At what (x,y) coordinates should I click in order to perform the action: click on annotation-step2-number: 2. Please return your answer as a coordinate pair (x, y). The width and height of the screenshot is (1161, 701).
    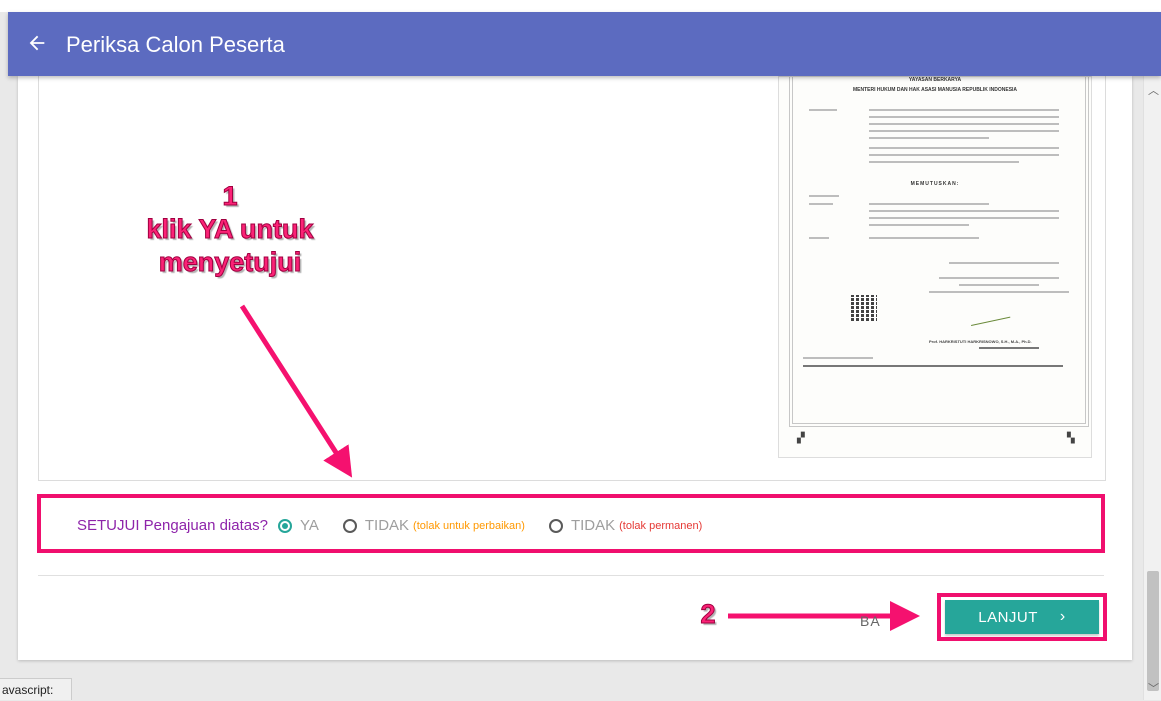
    Looking at the image, I should click on (708, 614).